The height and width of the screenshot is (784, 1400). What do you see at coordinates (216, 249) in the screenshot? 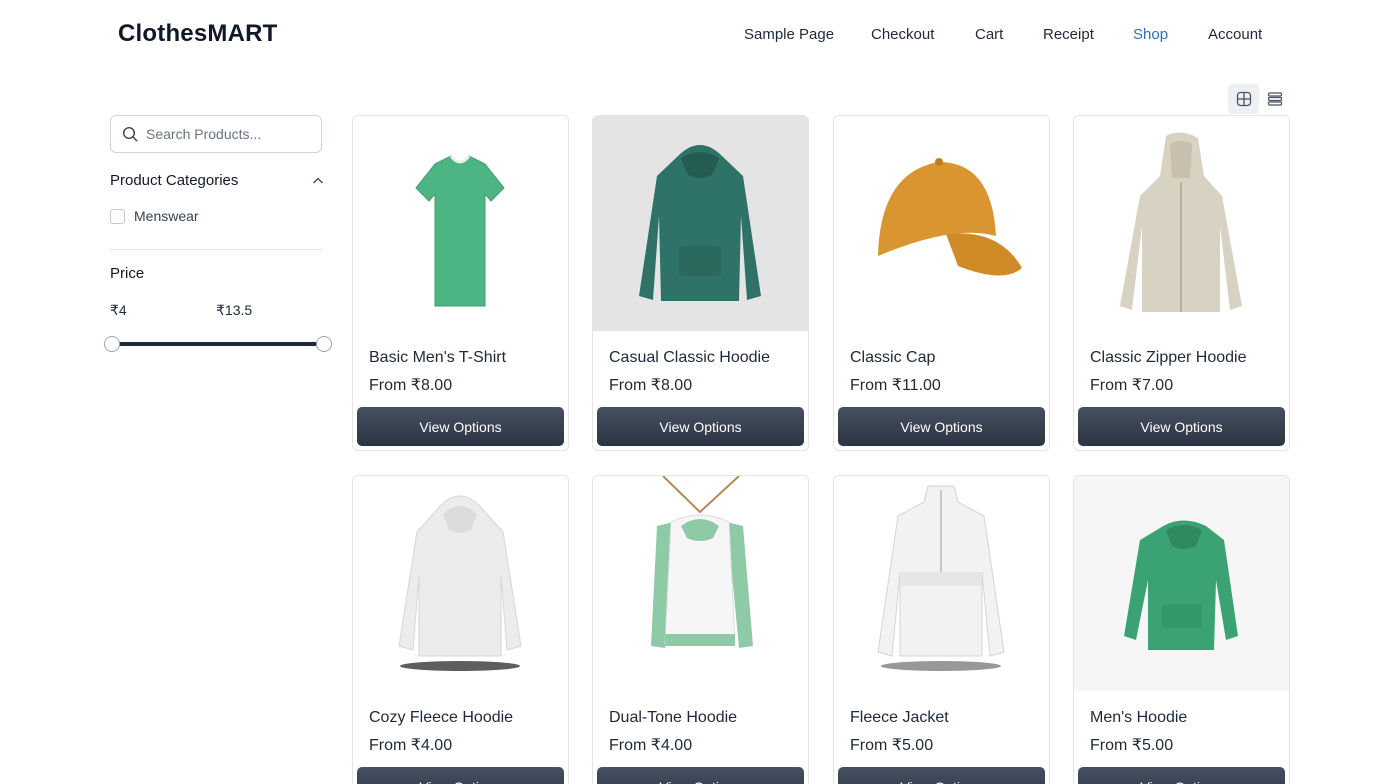
I see `sidebar-divider` at bounding box center [216, 249].